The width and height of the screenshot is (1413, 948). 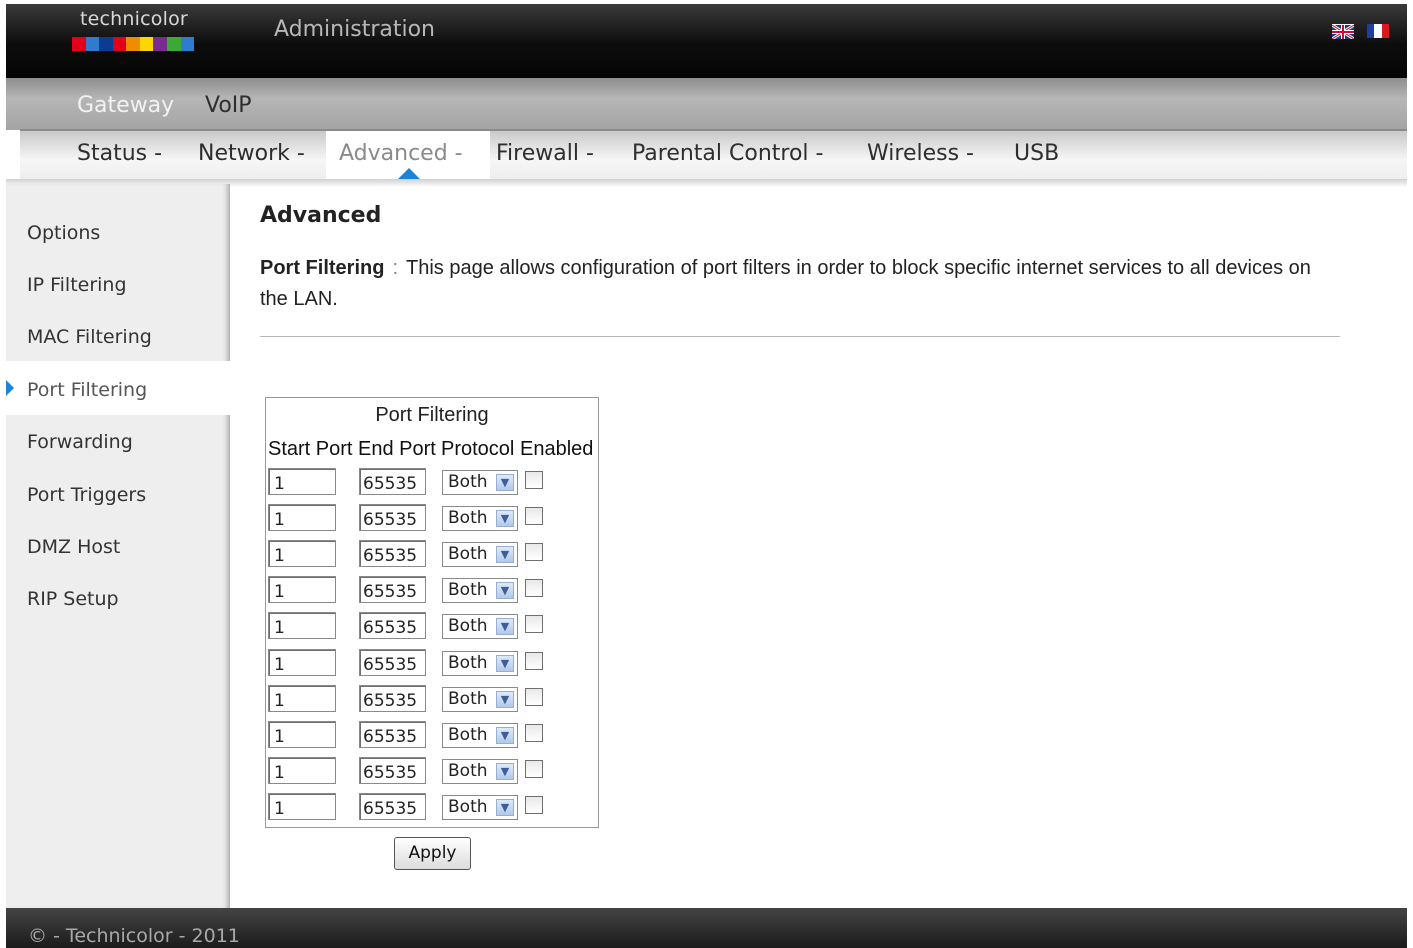 What do you see at coordinates (1343, 32) in the screenshot?
I see `uk-flag-icon` at bounding box center [1343, 32].